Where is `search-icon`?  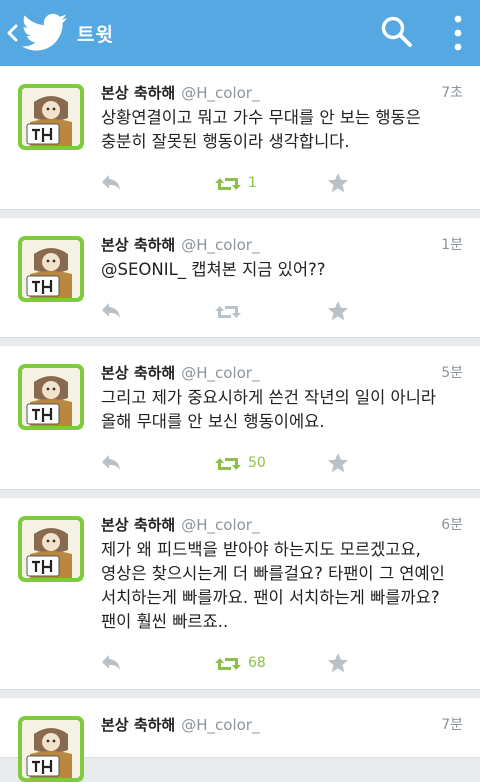
search-icon is located at coordinates (397, 32).